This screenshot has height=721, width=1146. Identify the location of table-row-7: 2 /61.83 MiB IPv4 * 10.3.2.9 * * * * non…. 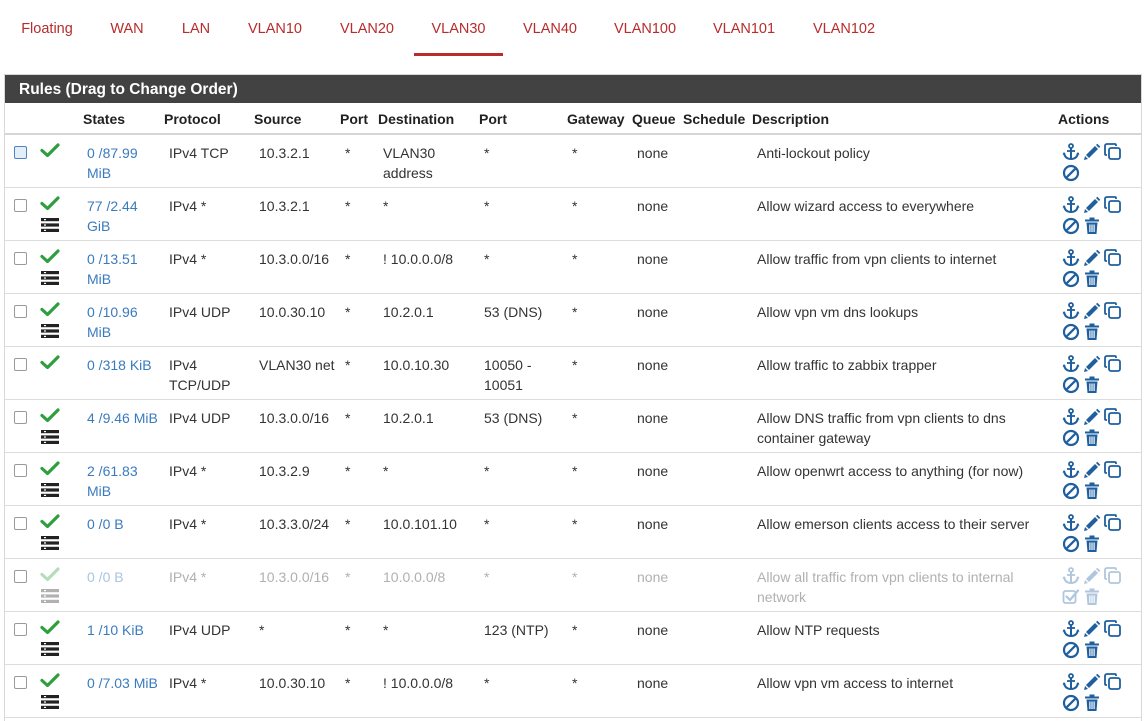
(573, 479).